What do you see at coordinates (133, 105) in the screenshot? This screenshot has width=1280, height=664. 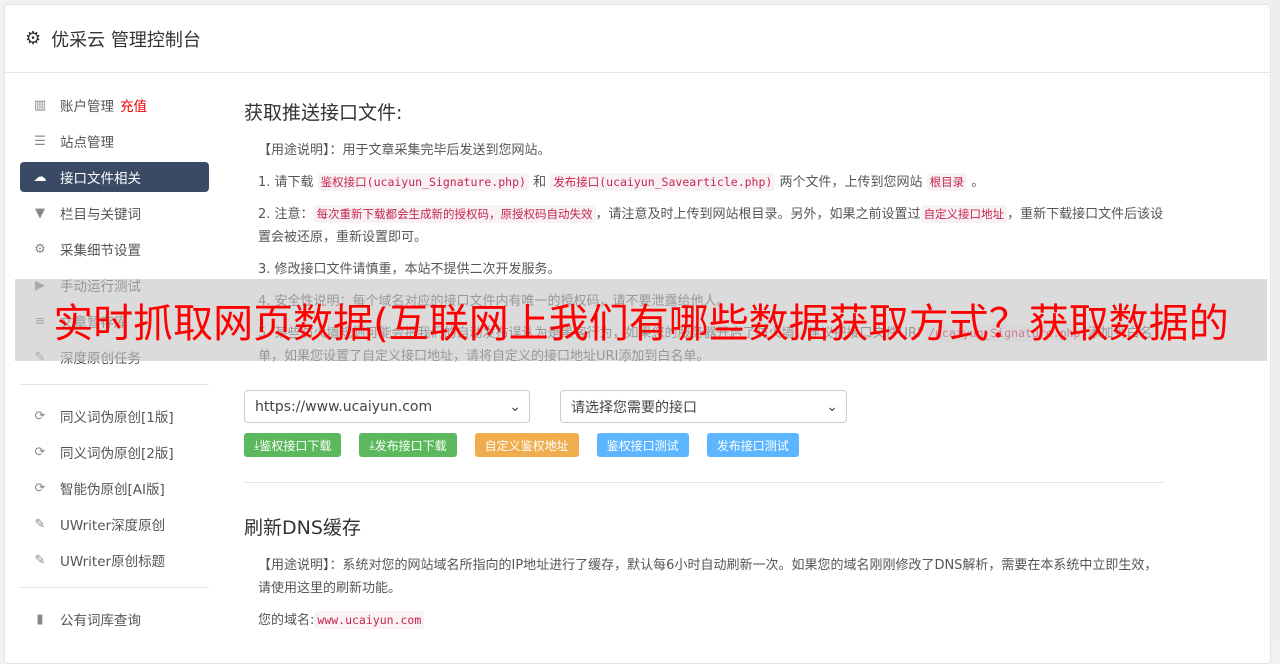 I see `recharge-link: 充值` at bounding box center [133, 105].